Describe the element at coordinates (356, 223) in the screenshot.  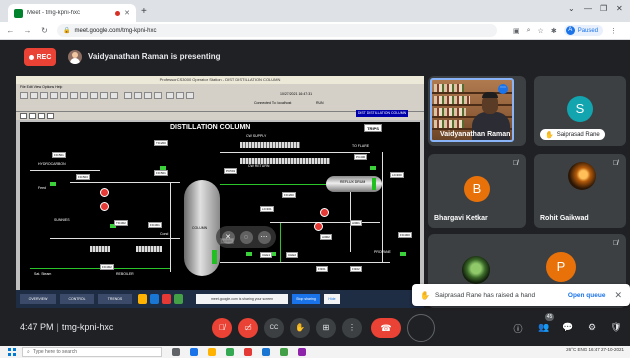
I see `instrument-tag: AI001` at that location.